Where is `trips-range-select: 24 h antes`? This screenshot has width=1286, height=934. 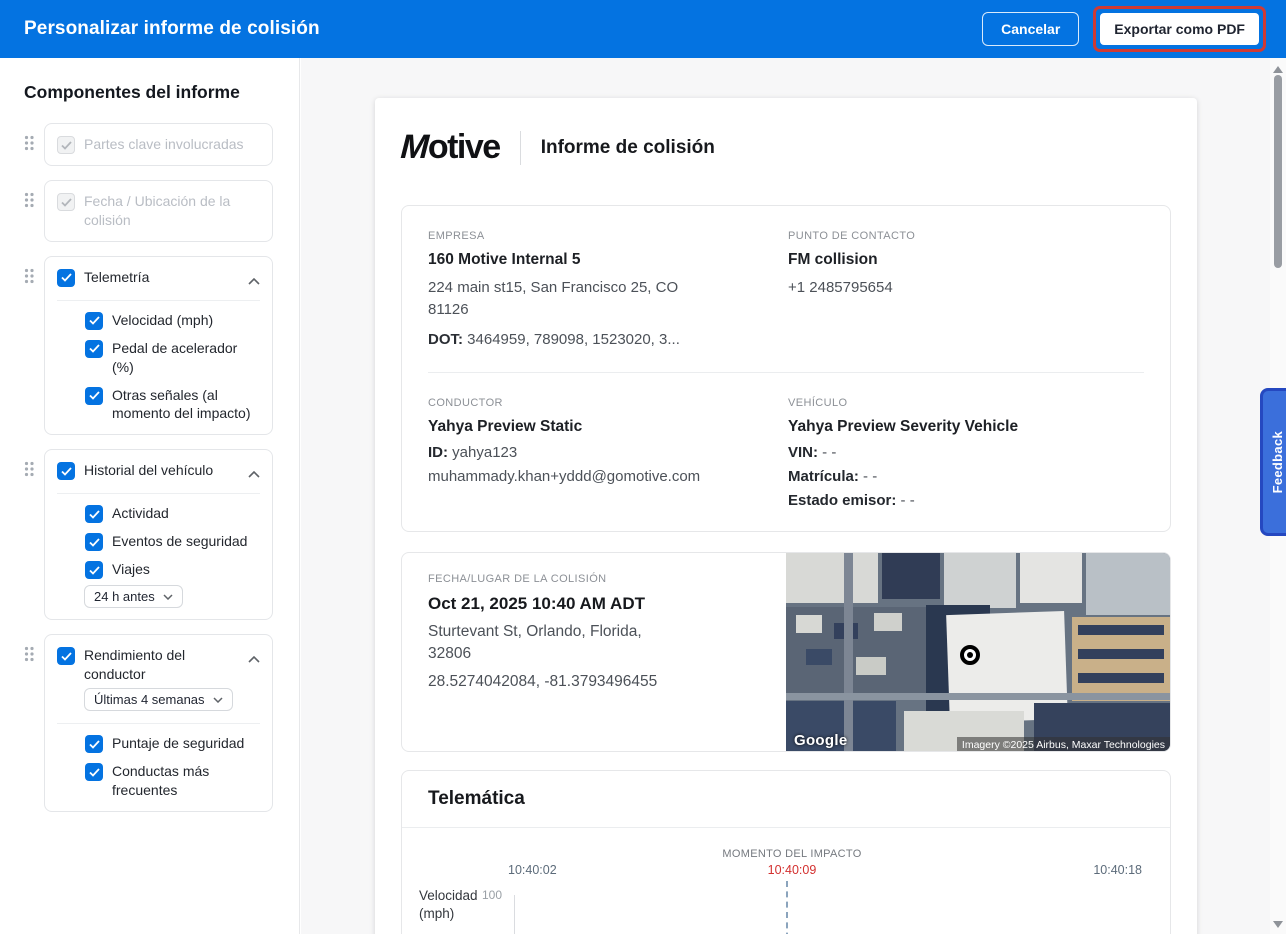
trips-range-select: 24 h antes is located at coordinates (133, 597).